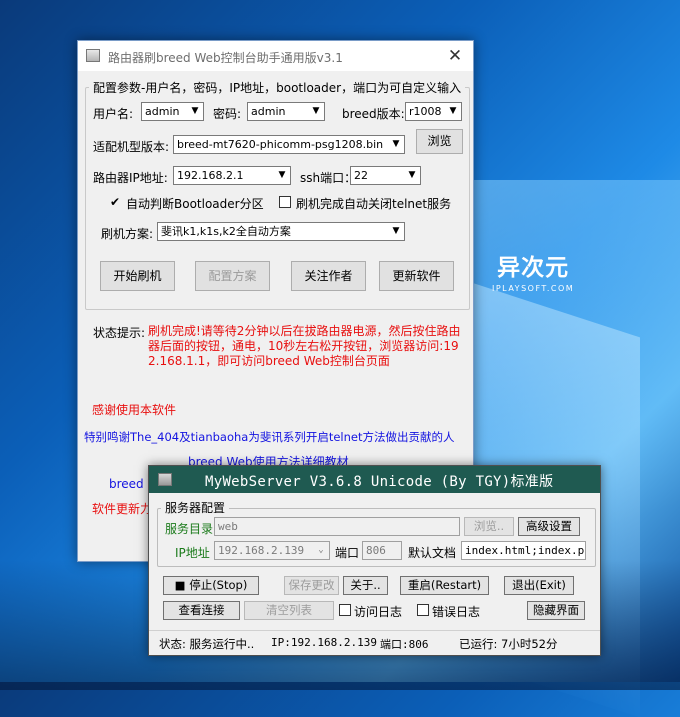 Image resolution: width=680 pixels, height=717 pixels. Describe the element at coordinates (115, 202) in the screenshot. I see `auto-detect-checkbox: ✔` at that location.